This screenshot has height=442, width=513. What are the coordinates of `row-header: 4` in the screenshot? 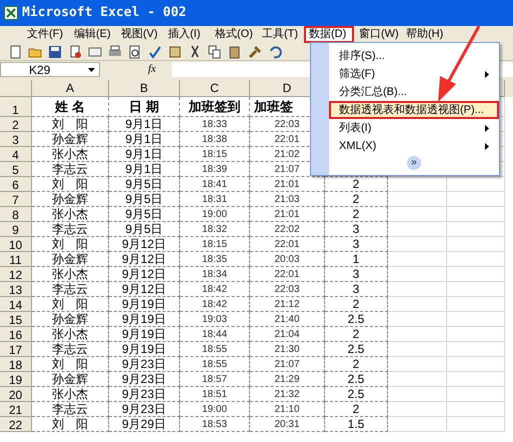 It's located at (16, 154).